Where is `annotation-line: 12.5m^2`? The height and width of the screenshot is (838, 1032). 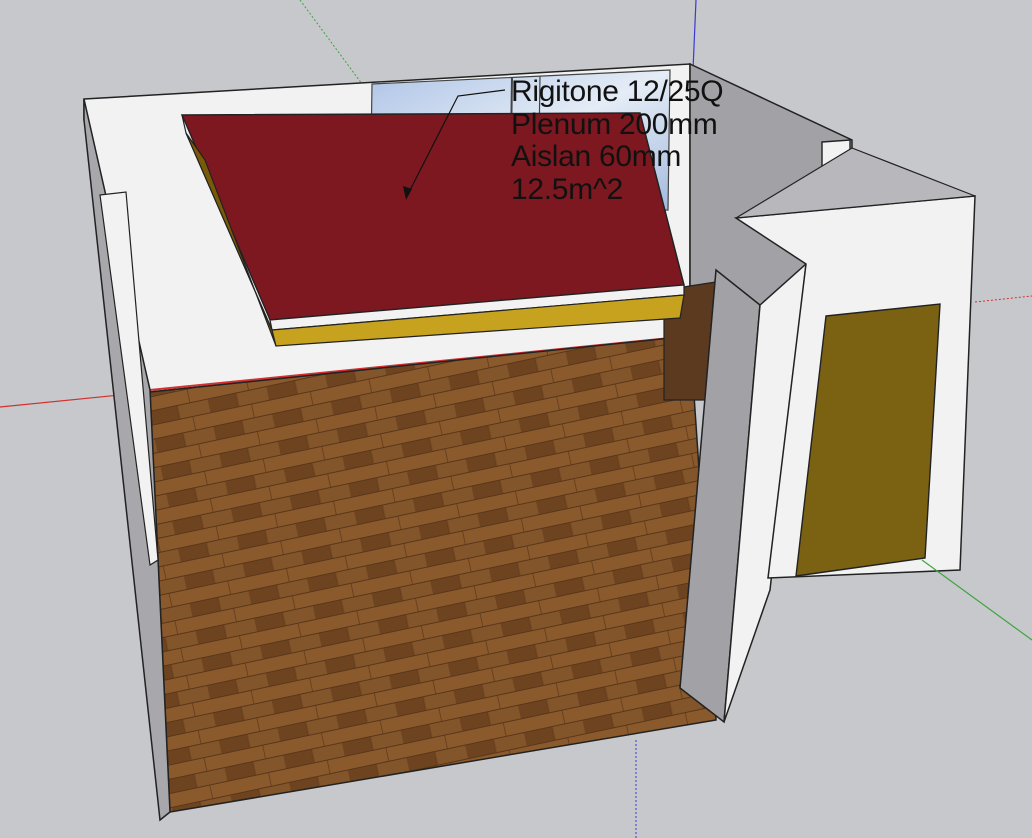 annotation-line: 12.5m^2 is located at coordinates (567, 189).